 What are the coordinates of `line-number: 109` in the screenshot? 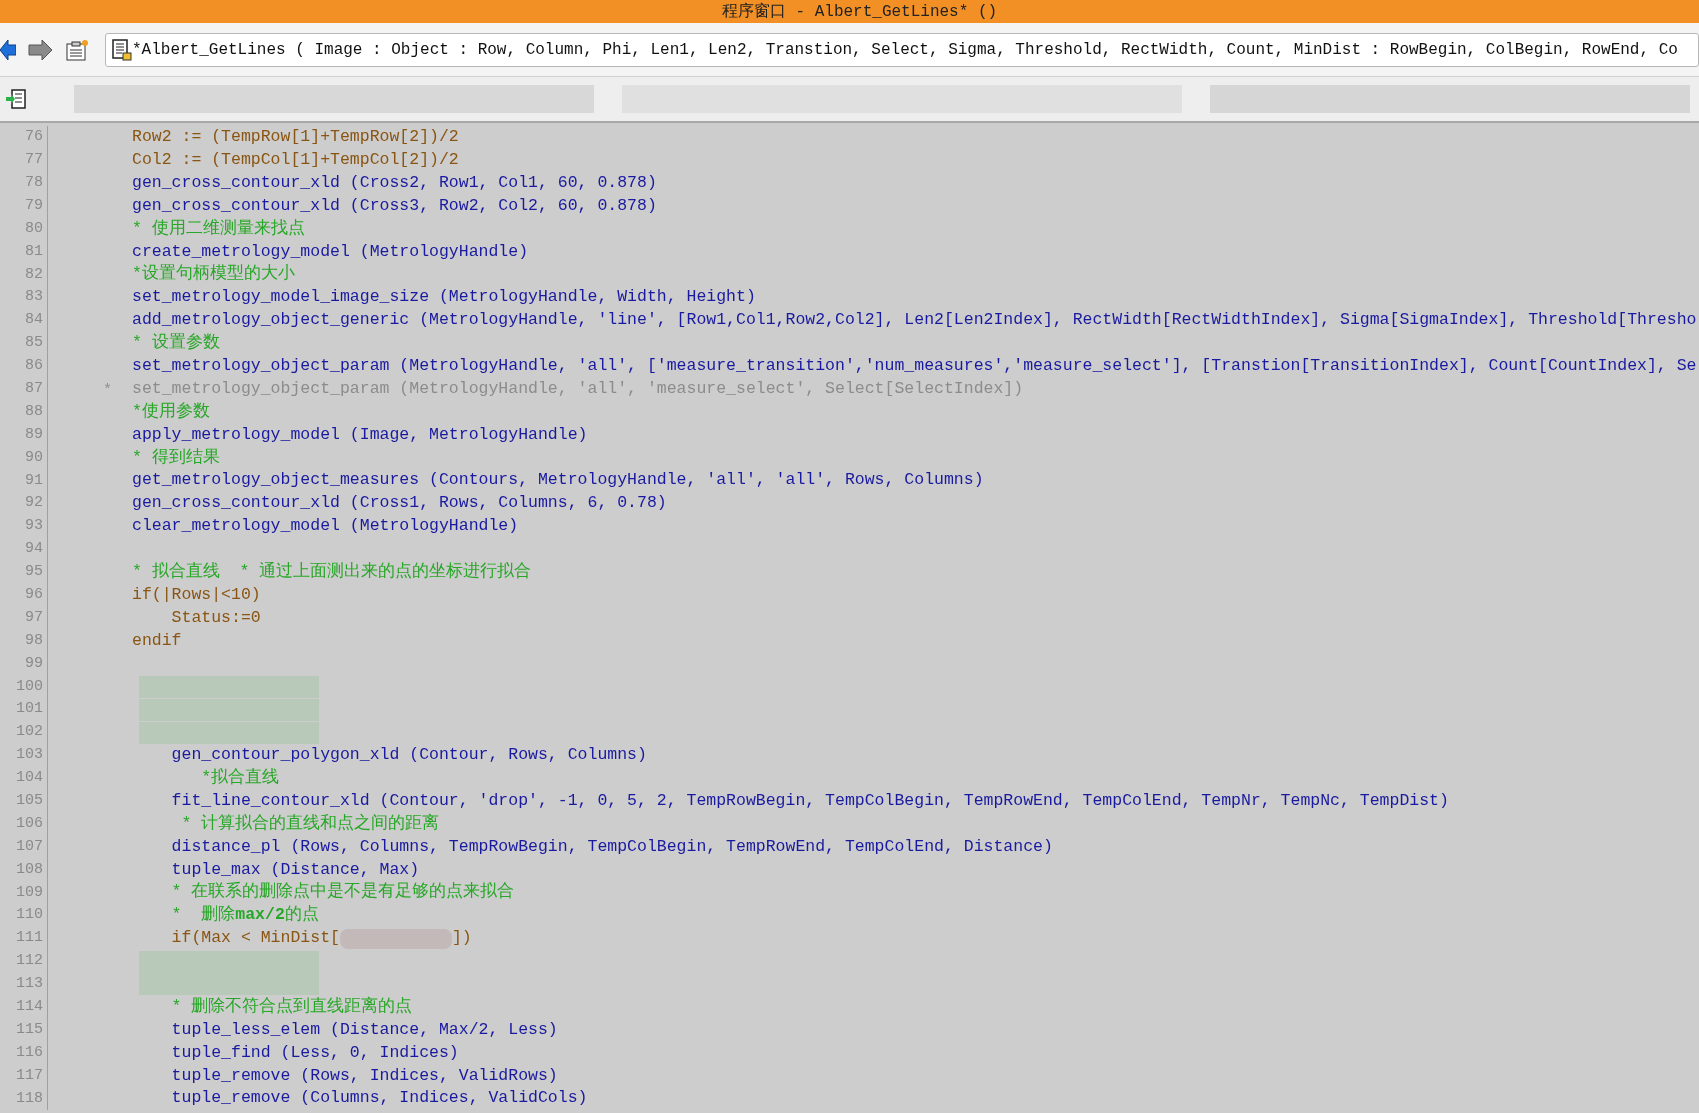 It's located at (29, 892).